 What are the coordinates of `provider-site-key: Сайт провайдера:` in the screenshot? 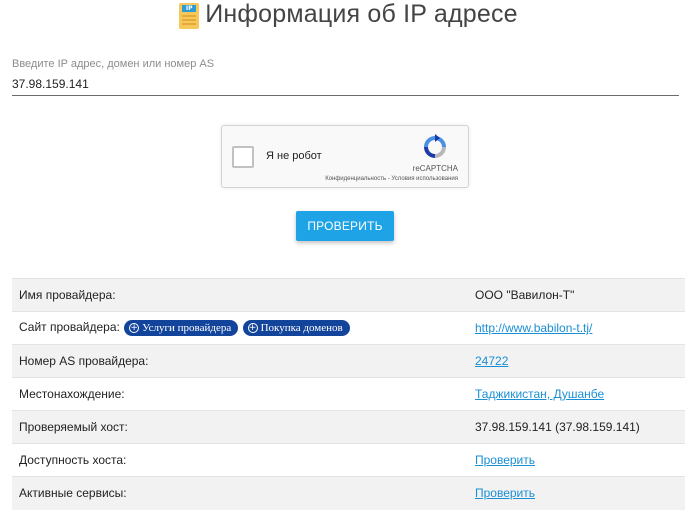 It's located at (69, 327).